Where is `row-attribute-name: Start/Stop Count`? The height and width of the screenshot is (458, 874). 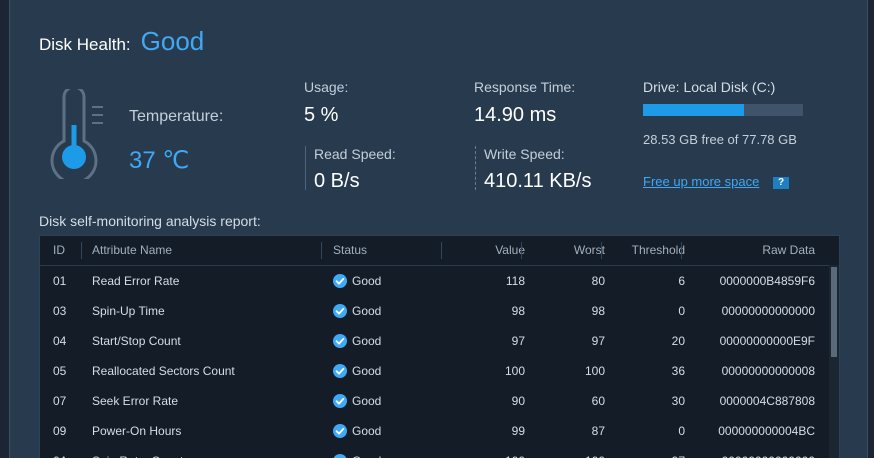 row-attribute-name: Start/Stop Count is located at coordinates (136, 341).